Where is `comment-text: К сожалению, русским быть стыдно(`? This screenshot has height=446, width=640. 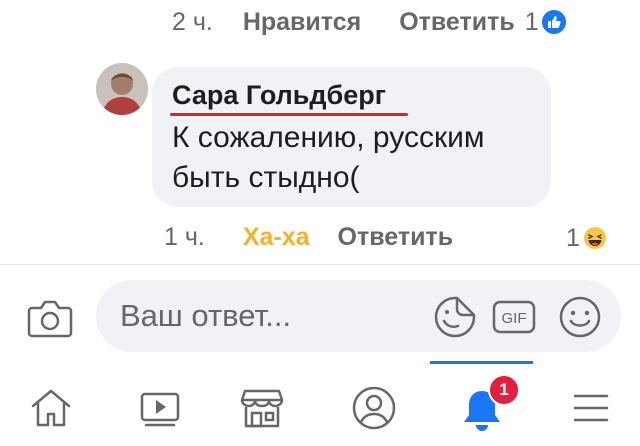
comment-text: К сожалению, русским быть стыдно( is located at coordinates (328, 157).